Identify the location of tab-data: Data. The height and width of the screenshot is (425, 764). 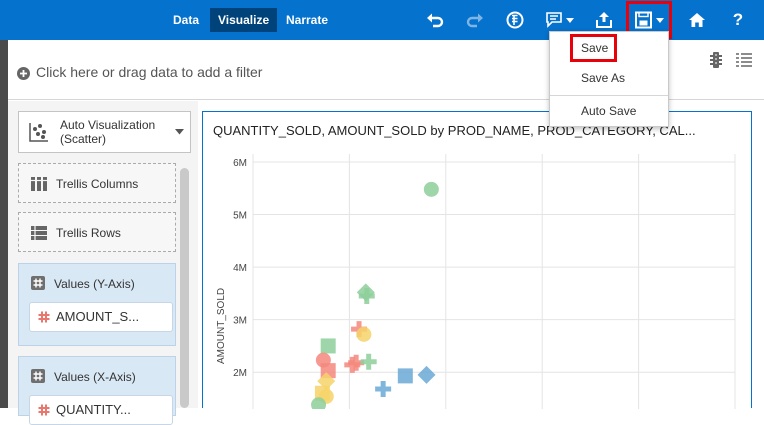
(186, 20).